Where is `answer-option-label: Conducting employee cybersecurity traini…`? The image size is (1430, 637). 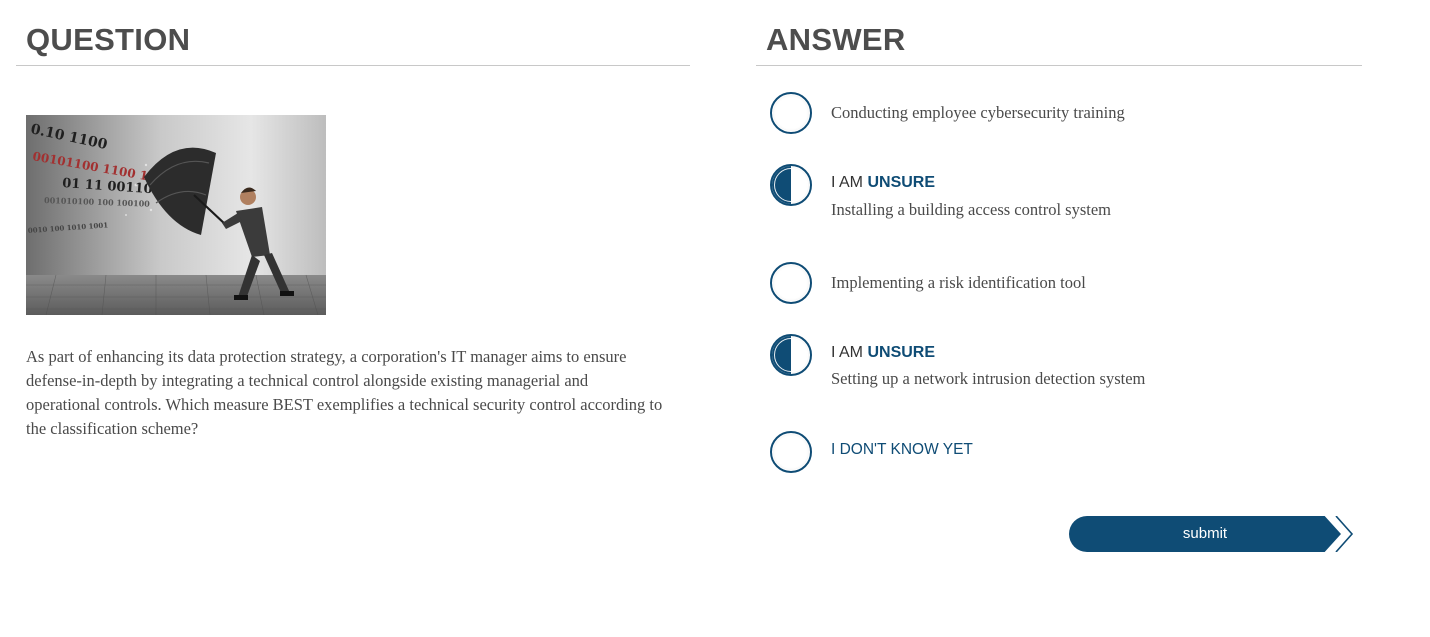
answer-option-label: Conducting employee cybersecurity traini… is located at coordinates (978, 112).